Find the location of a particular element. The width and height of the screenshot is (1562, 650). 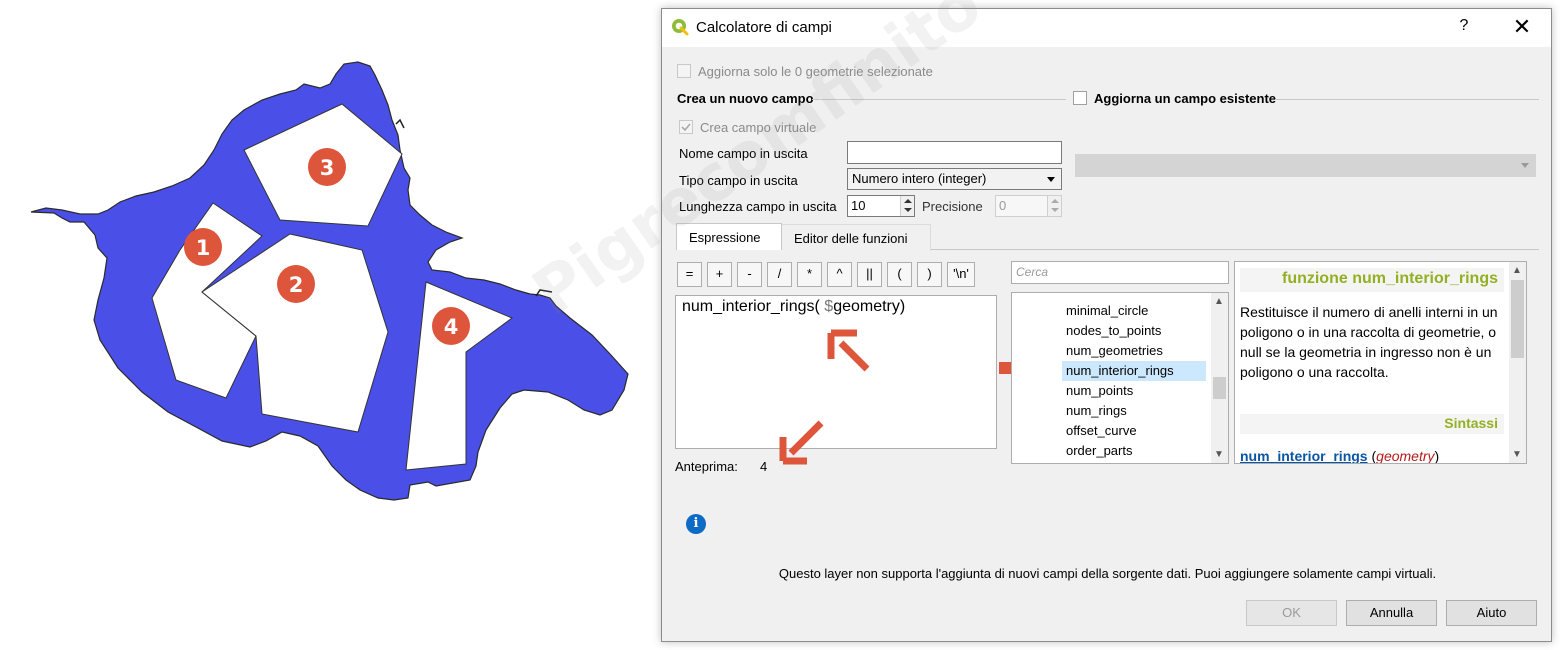

operator-newline-button: '\n' is located at coordinates (961, 274).